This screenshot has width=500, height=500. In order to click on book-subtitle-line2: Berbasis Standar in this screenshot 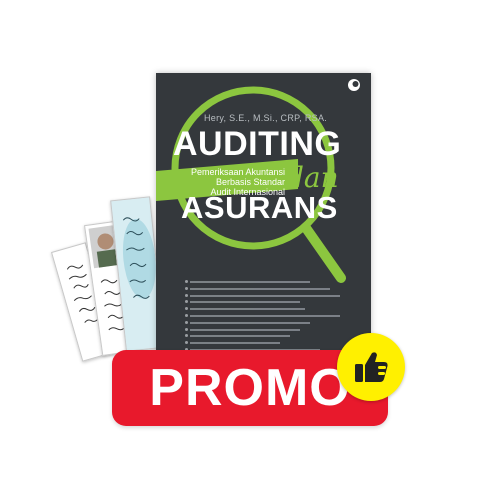, I will do `click(250, 182)`.